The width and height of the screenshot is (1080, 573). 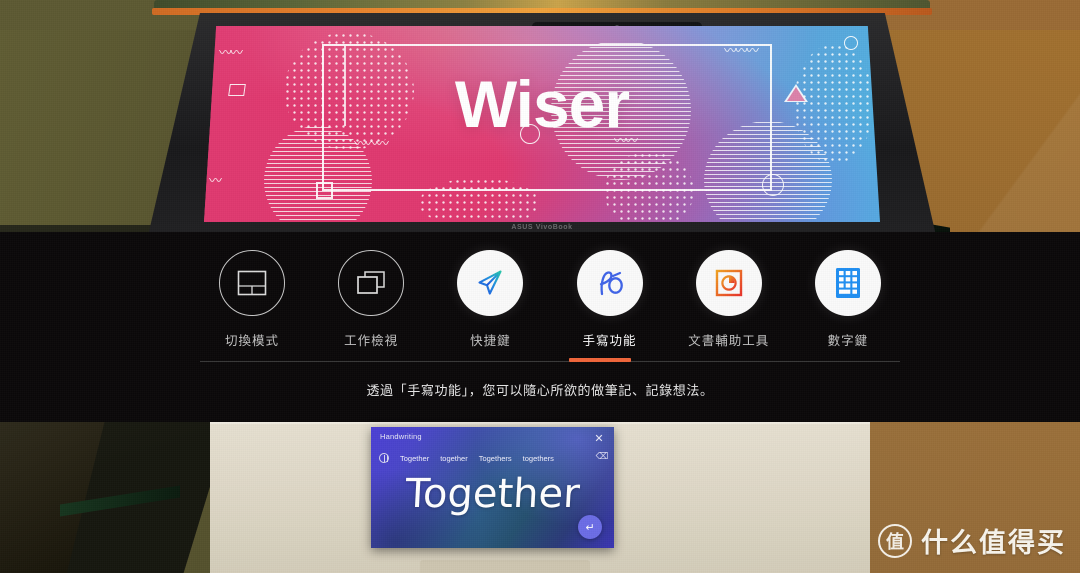 I want to click on feature-label: 工作檢視, so click(x=371, y=340).